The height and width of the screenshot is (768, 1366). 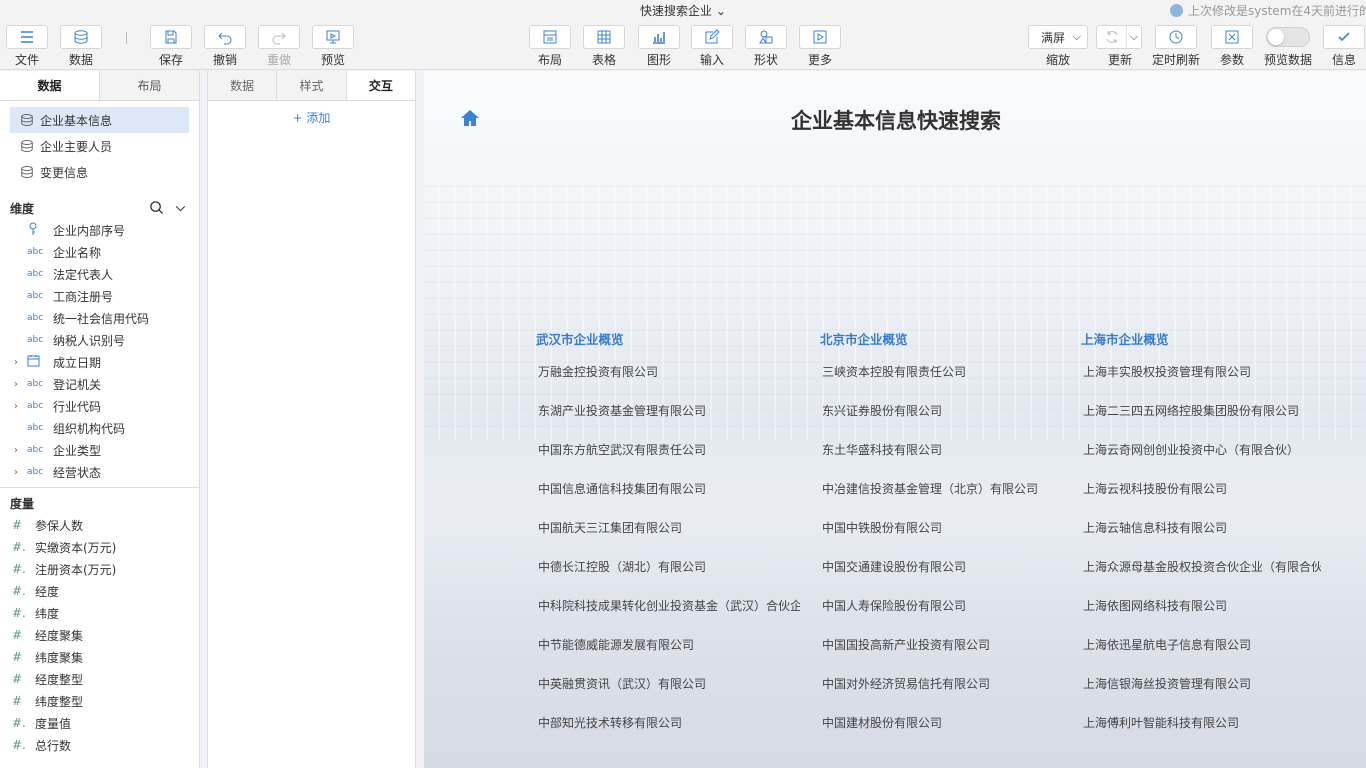 I want to click on shape-button: 形状, so click(x=766, y=46).